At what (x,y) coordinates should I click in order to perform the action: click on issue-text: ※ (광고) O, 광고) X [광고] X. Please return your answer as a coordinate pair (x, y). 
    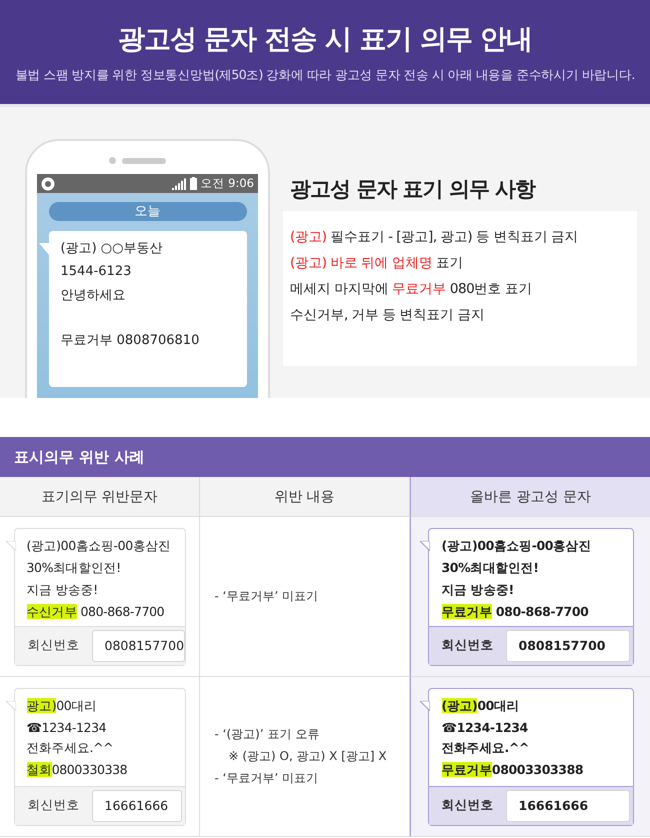
    Looking at the image, I should click on (308, 756).